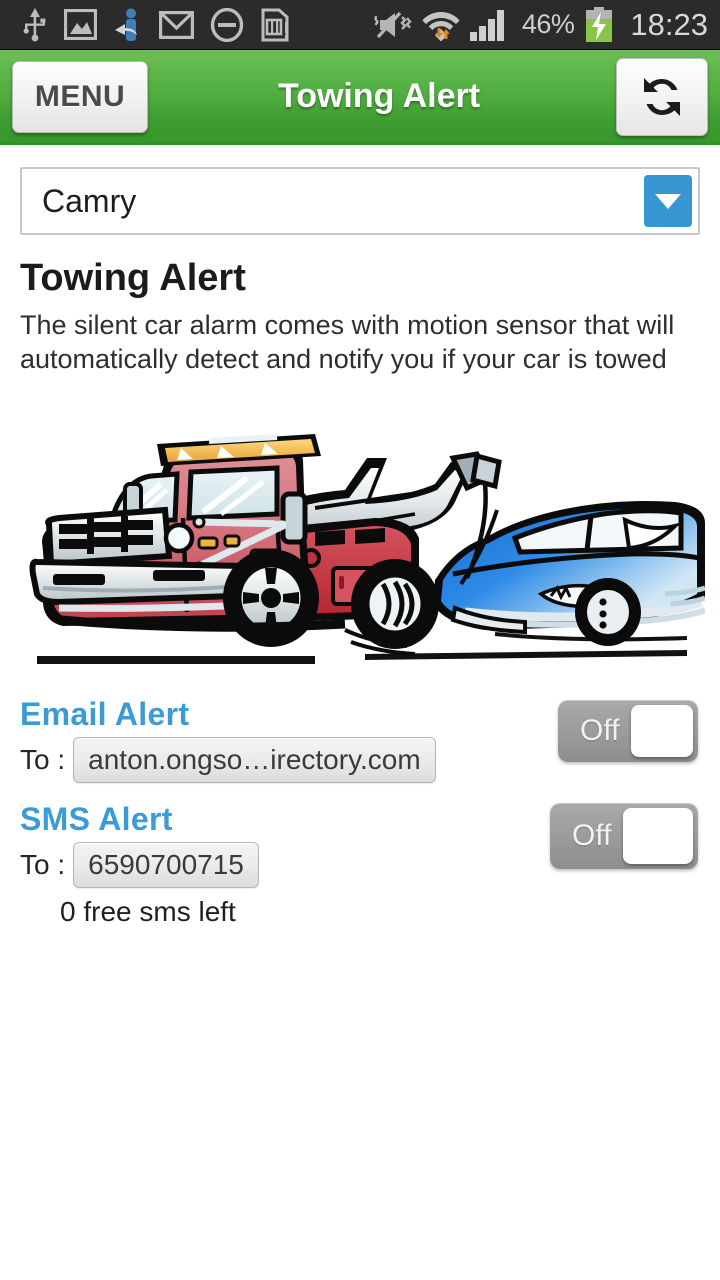  Describe the element at coordinates (360, 201) in the screenshot. I see `vehicle-select: Camry` at that location.